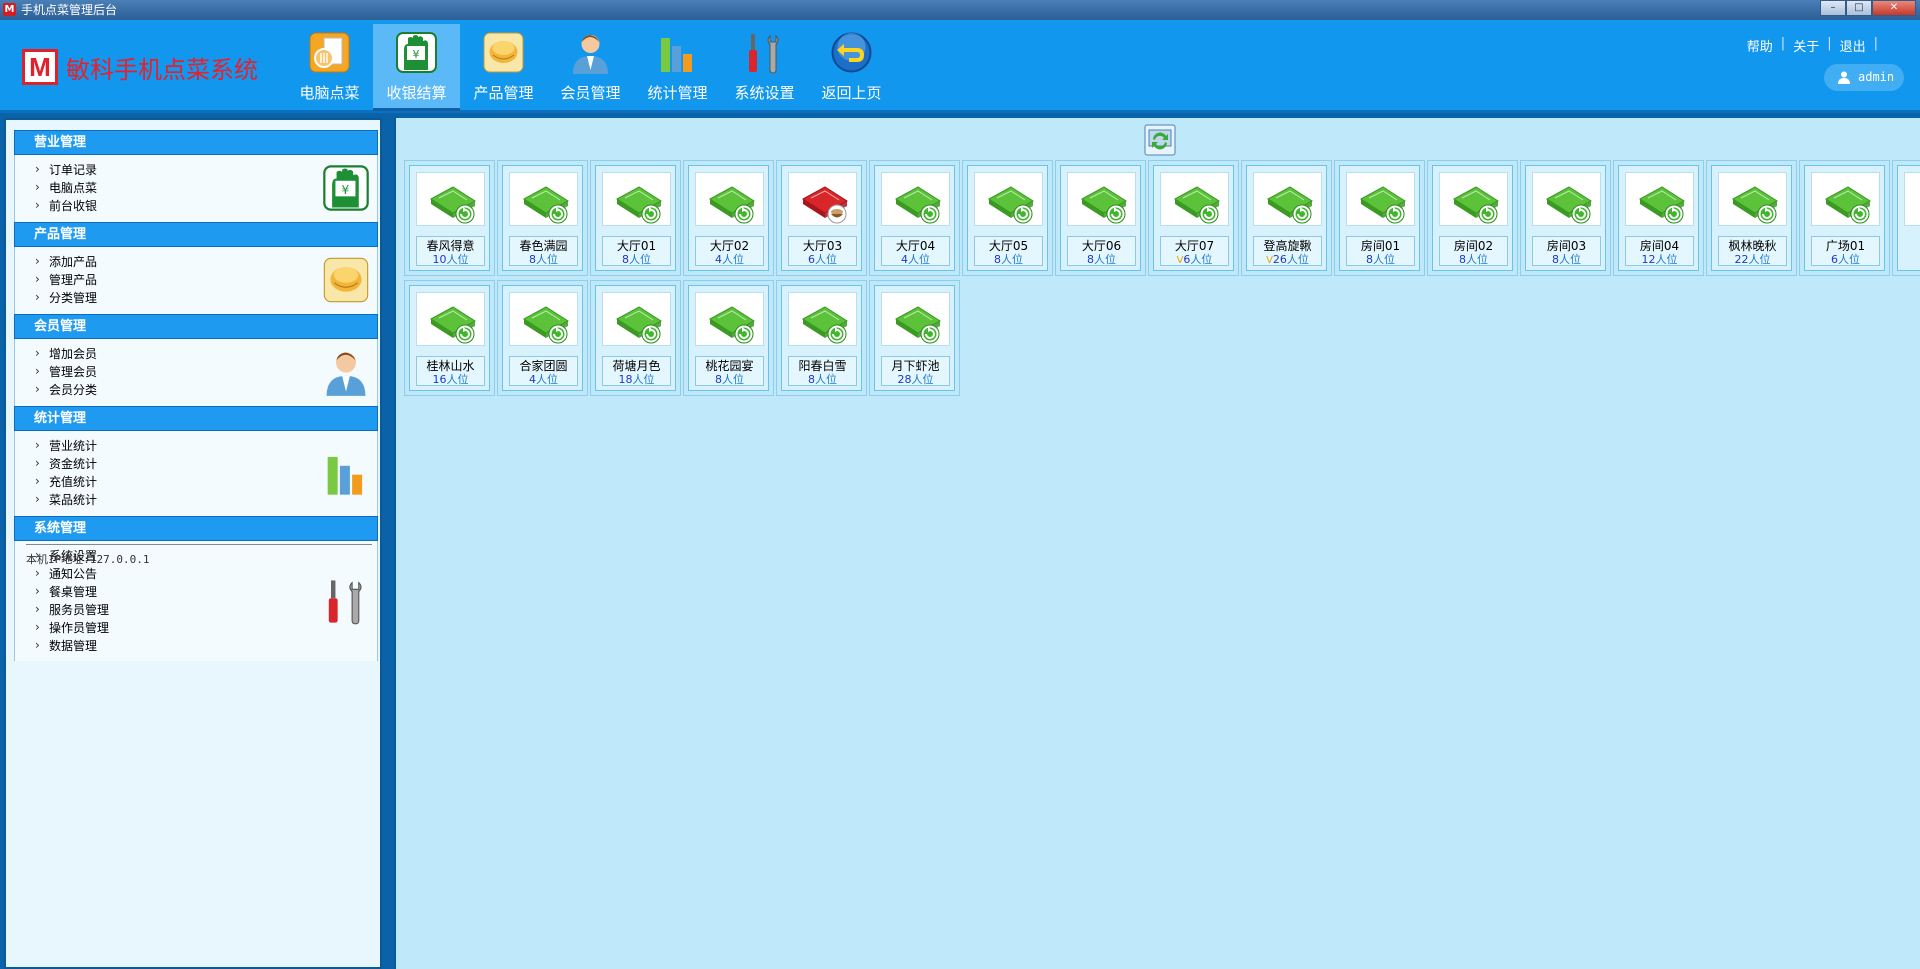 The width and height of the screenshot is (1920, 969). What do you see at coordinates (764, 67) in the screenshot?
I see `nav-item-settings: 系统设置` at bounding box center [764, 67].